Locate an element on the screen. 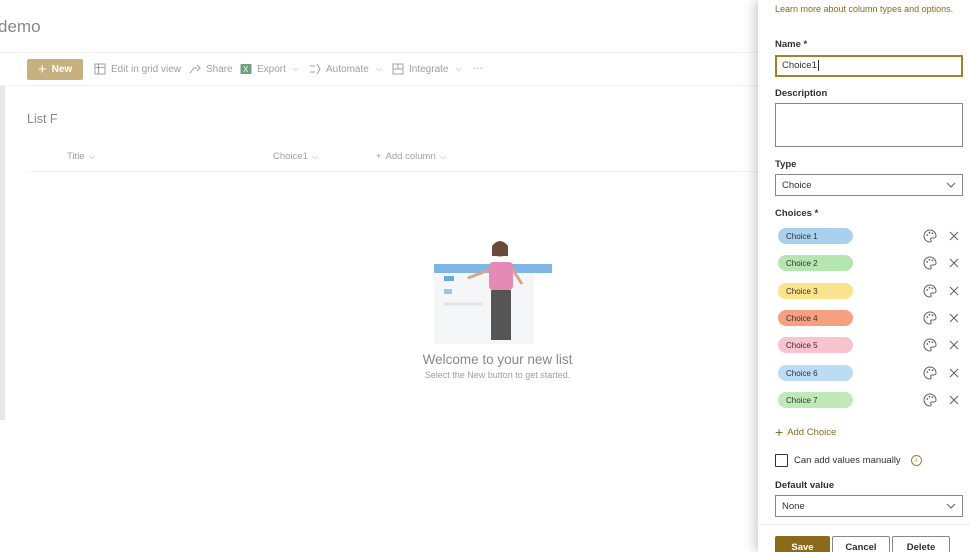 The width and height of the screenshot is (970, 552). grid-icon is located at coordinates (100, 69).